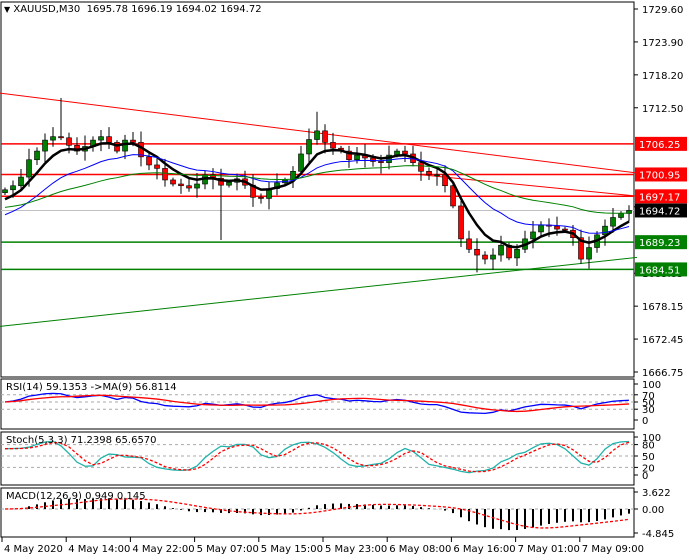 The width and height of the screenshot is (700, 560). What do you see at coordinates (662, 340) in the screenshot?
I see `y-tick-label: 1672.45` at bounding box center [662, 340].